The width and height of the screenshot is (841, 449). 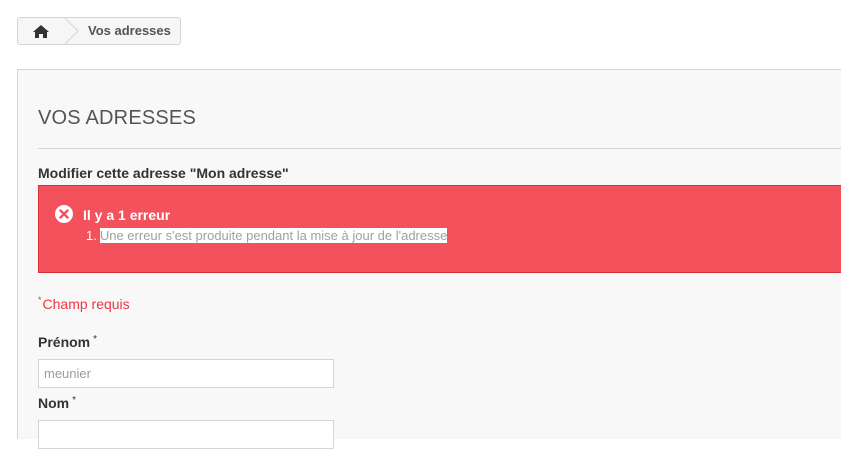 I want to click on firstname-label-text: Prénom, so click(x=64, y=342).